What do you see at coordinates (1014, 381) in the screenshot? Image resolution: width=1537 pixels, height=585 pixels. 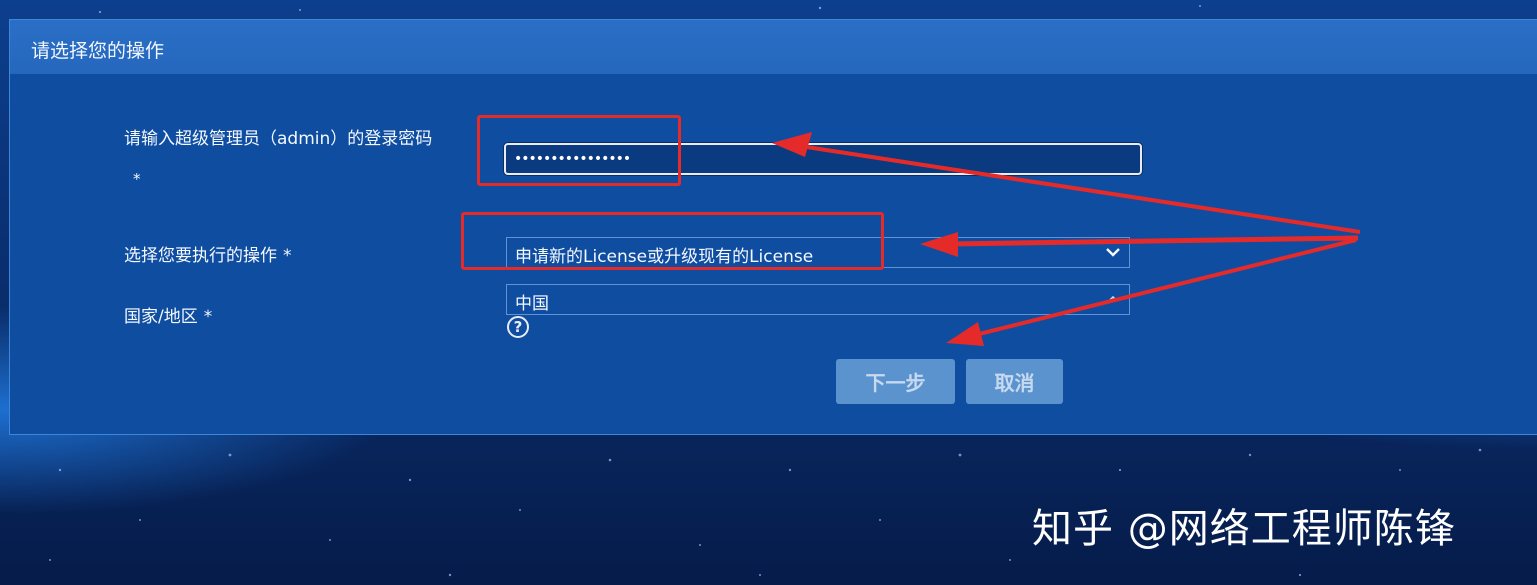 I see `cancel-button: 取消` at bounding box center [1014, 381].